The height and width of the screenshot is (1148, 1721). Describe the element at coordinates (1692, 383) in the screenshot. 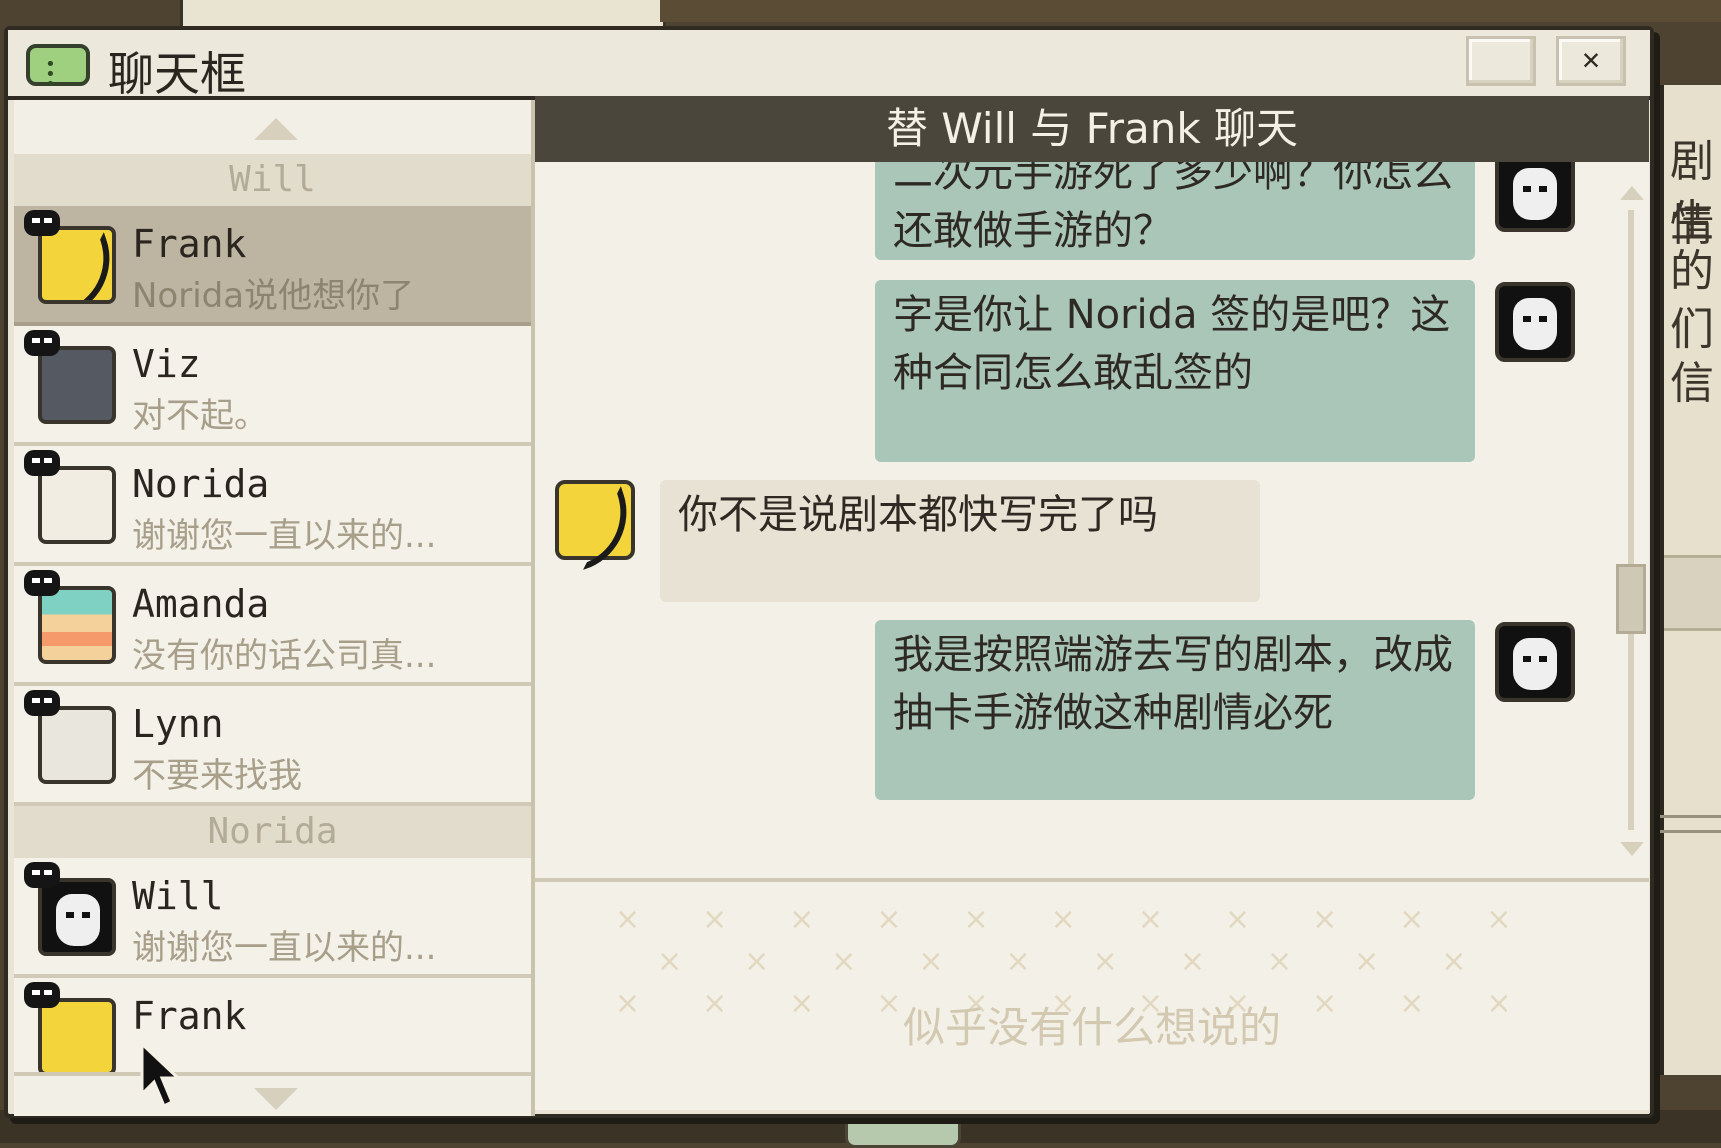

I see `background-text: 信` at that location.